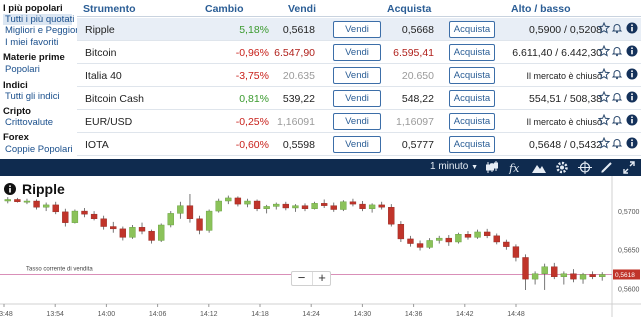  Describe the element at coordinates (629, 167) in the screenshot. I see `fullscreen-icon` at that location.